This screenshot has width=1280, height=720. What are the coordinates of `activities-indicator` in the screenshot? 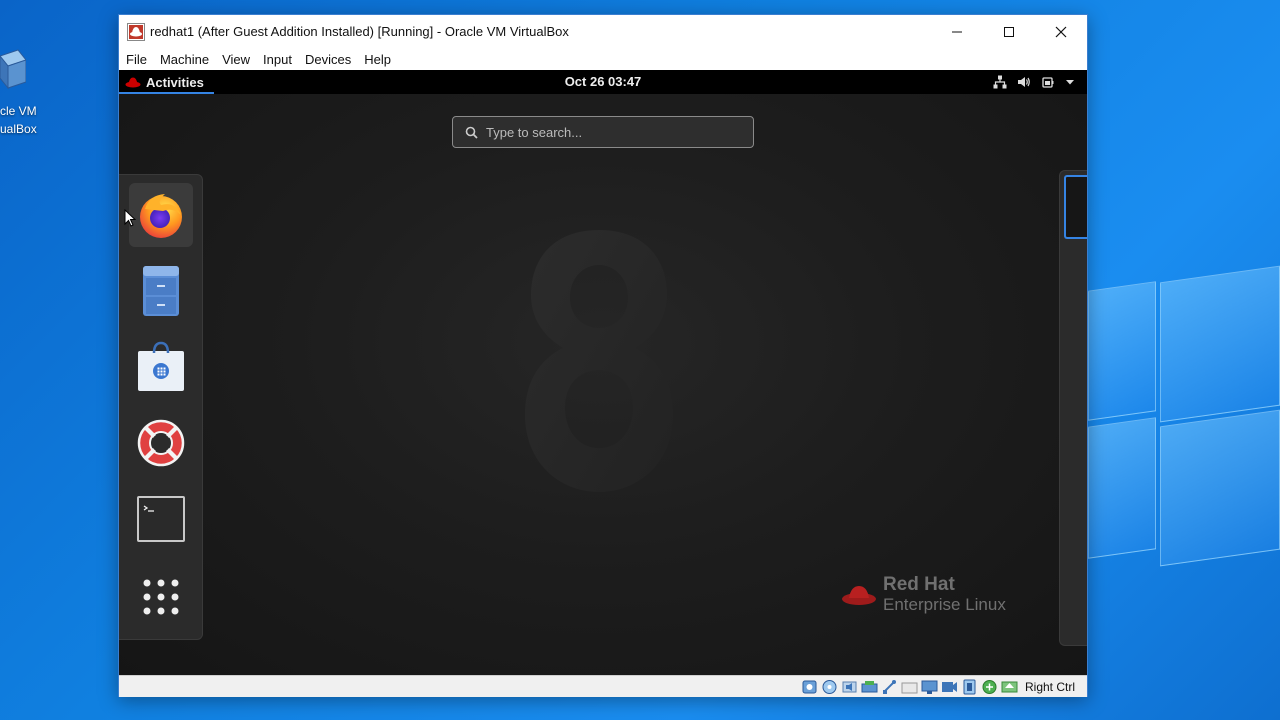 It's located at (166, 93).